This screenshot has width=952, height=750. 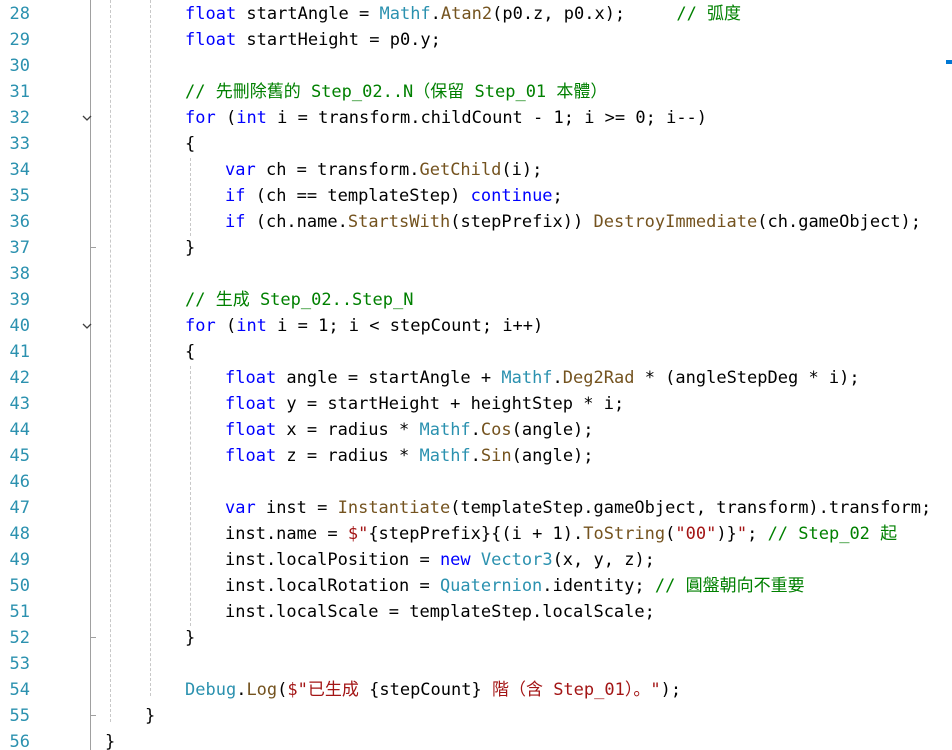 What do you see at coordinates (522, 222) in the screenshot?
I see `code-token: (stepPrefix))` at bounding box center [522, 222].